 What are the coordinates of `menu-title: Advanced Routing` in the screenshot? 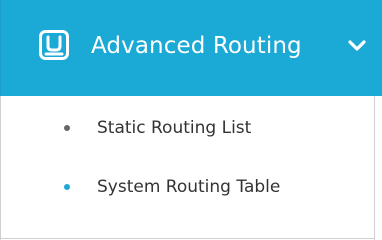 It's located at (196, 46).